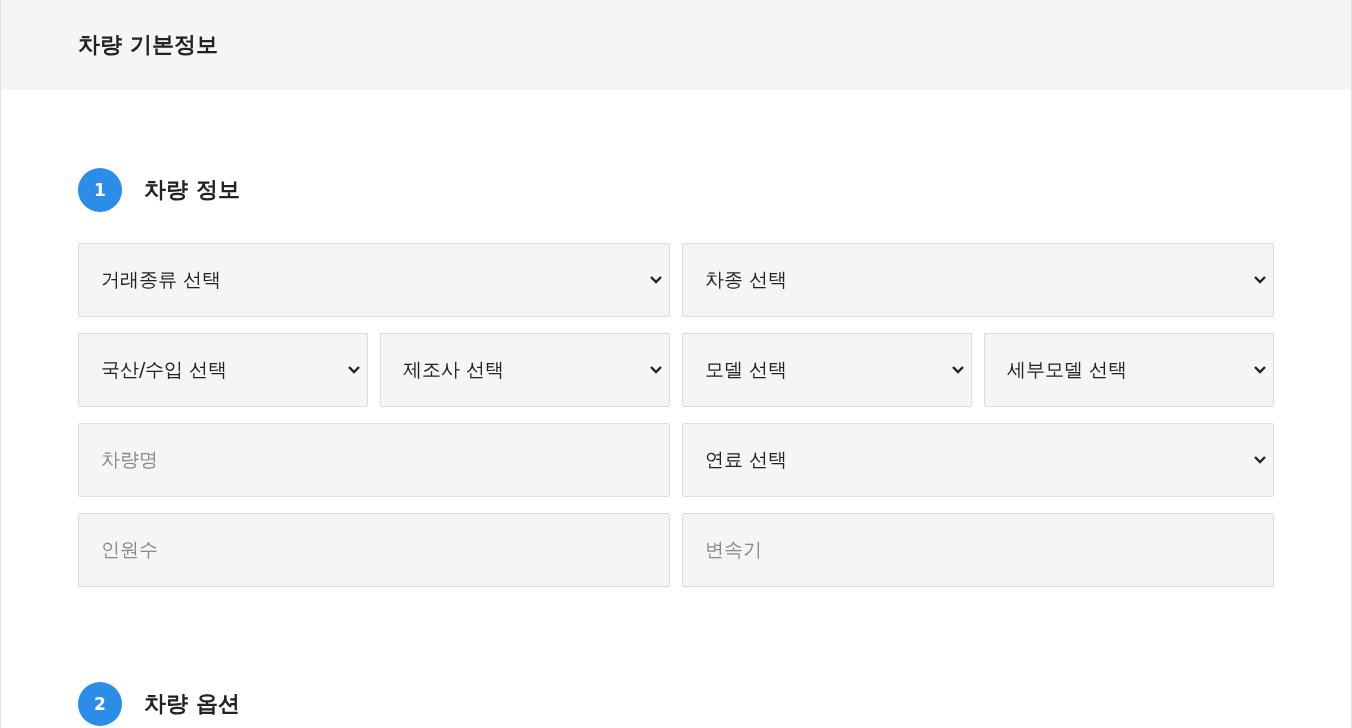 The width and height of the screenshot is (1352, 728). I want to click on select-field: 세부모델 선택, so click(1129, 370).